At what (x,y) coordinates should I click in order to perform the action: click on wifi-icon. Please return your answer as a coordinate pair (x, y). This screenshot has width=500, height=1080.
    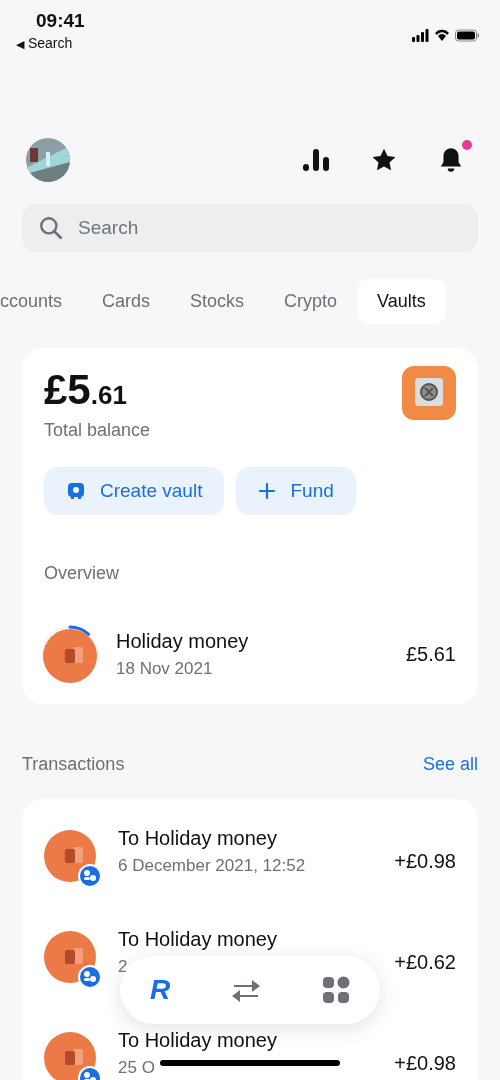
    Looking at the image, I should click on (442, 35).